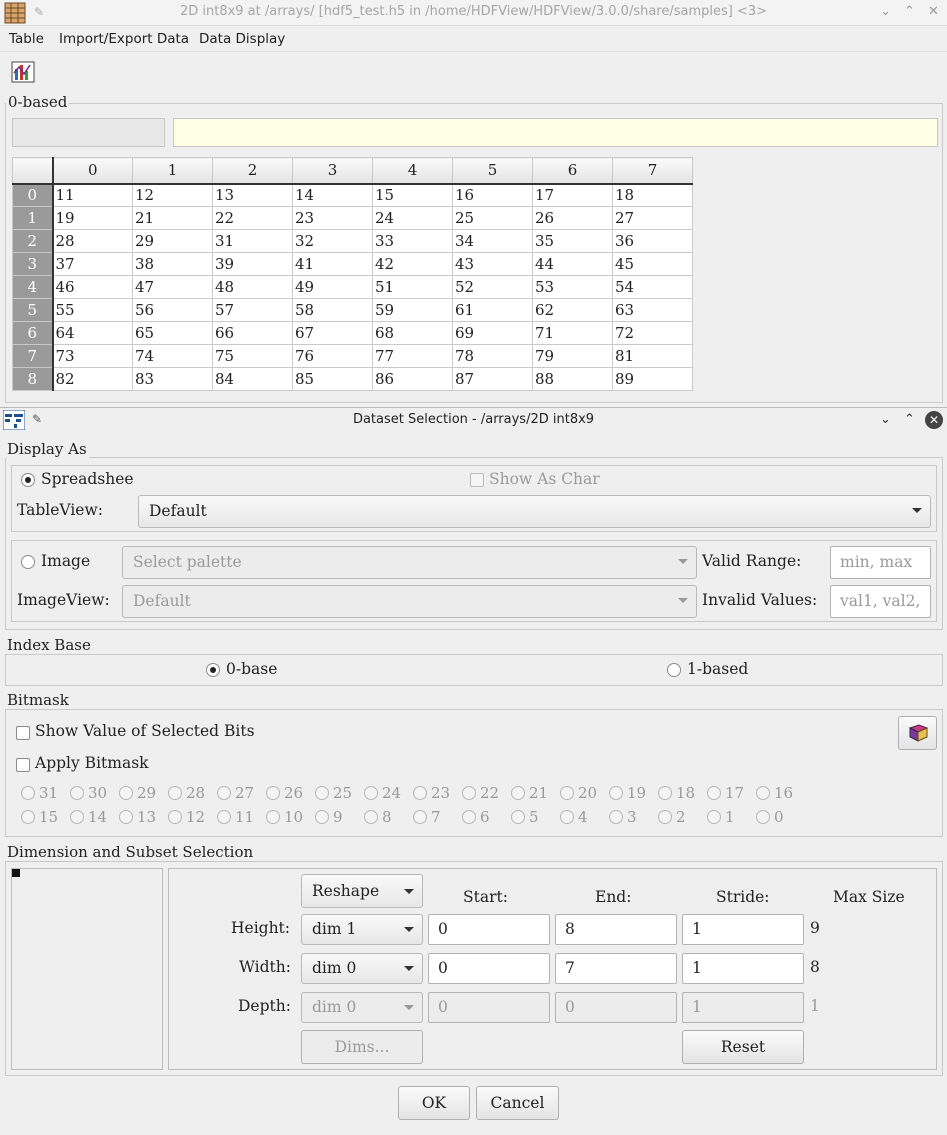 The image size is (947, 1135). Describe the element at coordinates (652, 310) in the screenshot. I see `table-cell: 63` at that location.